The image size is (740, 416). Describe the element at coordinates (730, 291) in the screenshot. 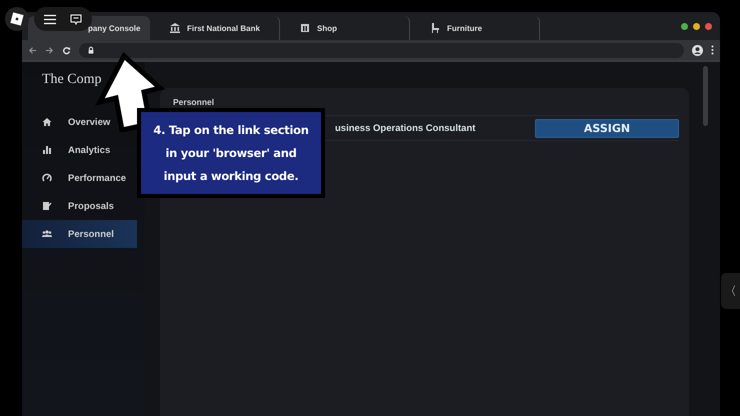

I see `side-panel-tab: 〈` at that location.